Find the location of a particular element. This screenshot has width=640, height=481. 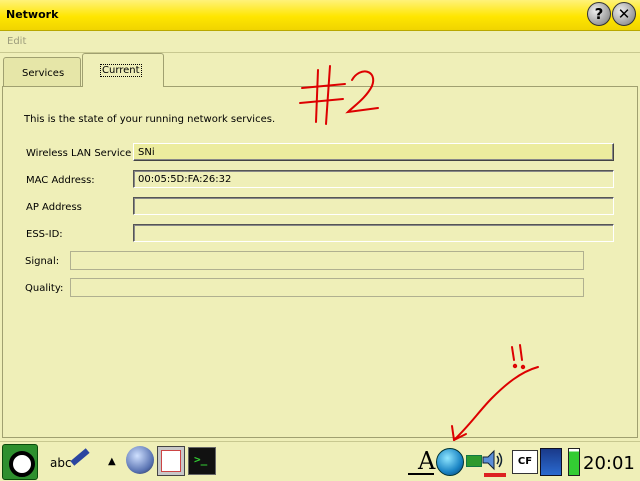

qtopia-logo-icon is located at coordinates (20, 462).